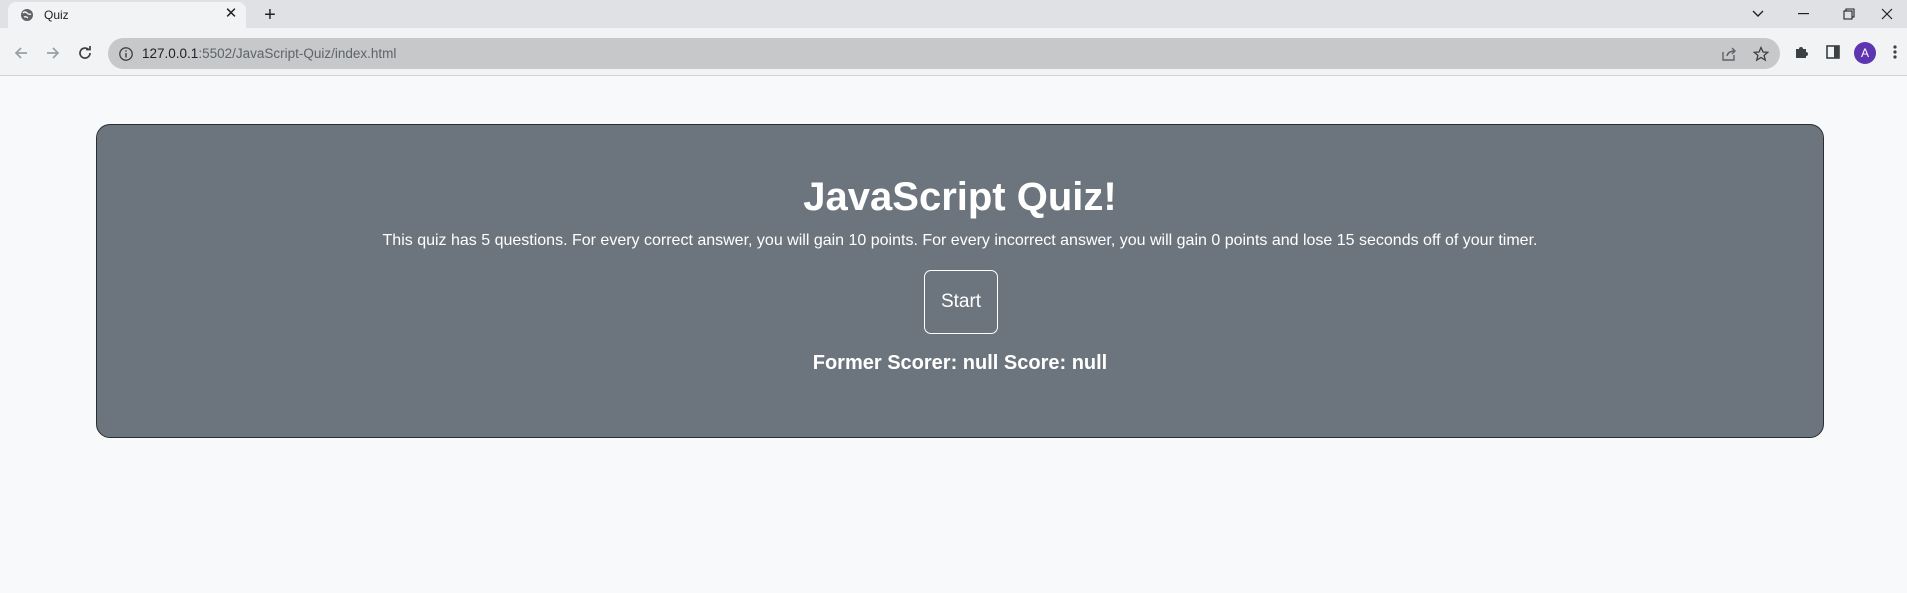 The image size is (1907, 593). I want to click on avatar: A, so click(1865, 53).